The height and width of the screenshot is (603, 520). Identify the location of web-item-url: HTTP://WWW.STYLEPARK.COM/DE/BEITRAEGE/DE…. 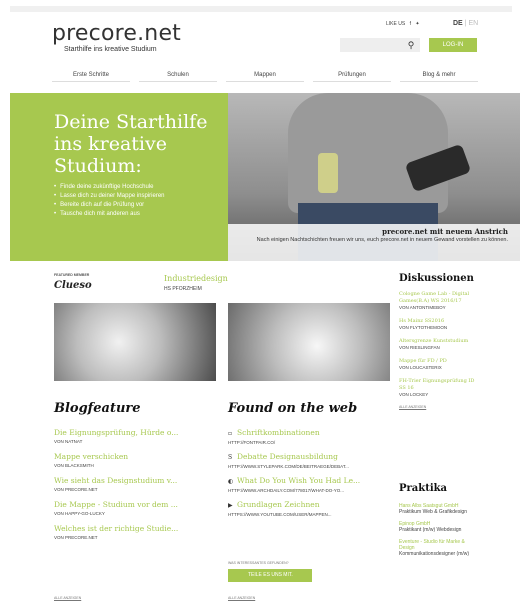
(288, 466).